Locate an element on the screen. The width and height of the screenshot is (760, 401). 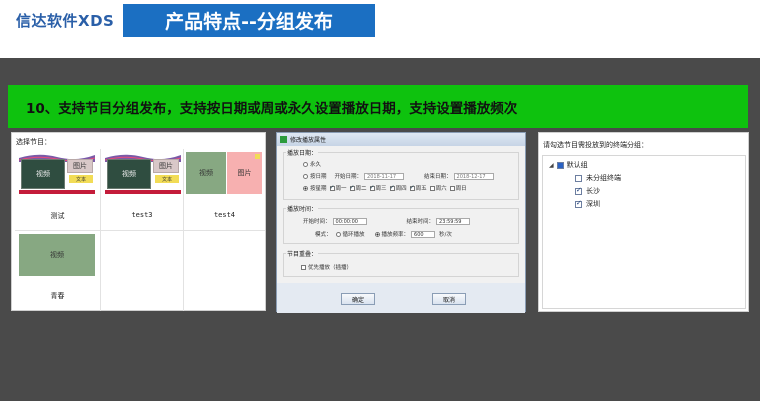
program-item-4: 视频 青春 is located at coordinates (58, 271).